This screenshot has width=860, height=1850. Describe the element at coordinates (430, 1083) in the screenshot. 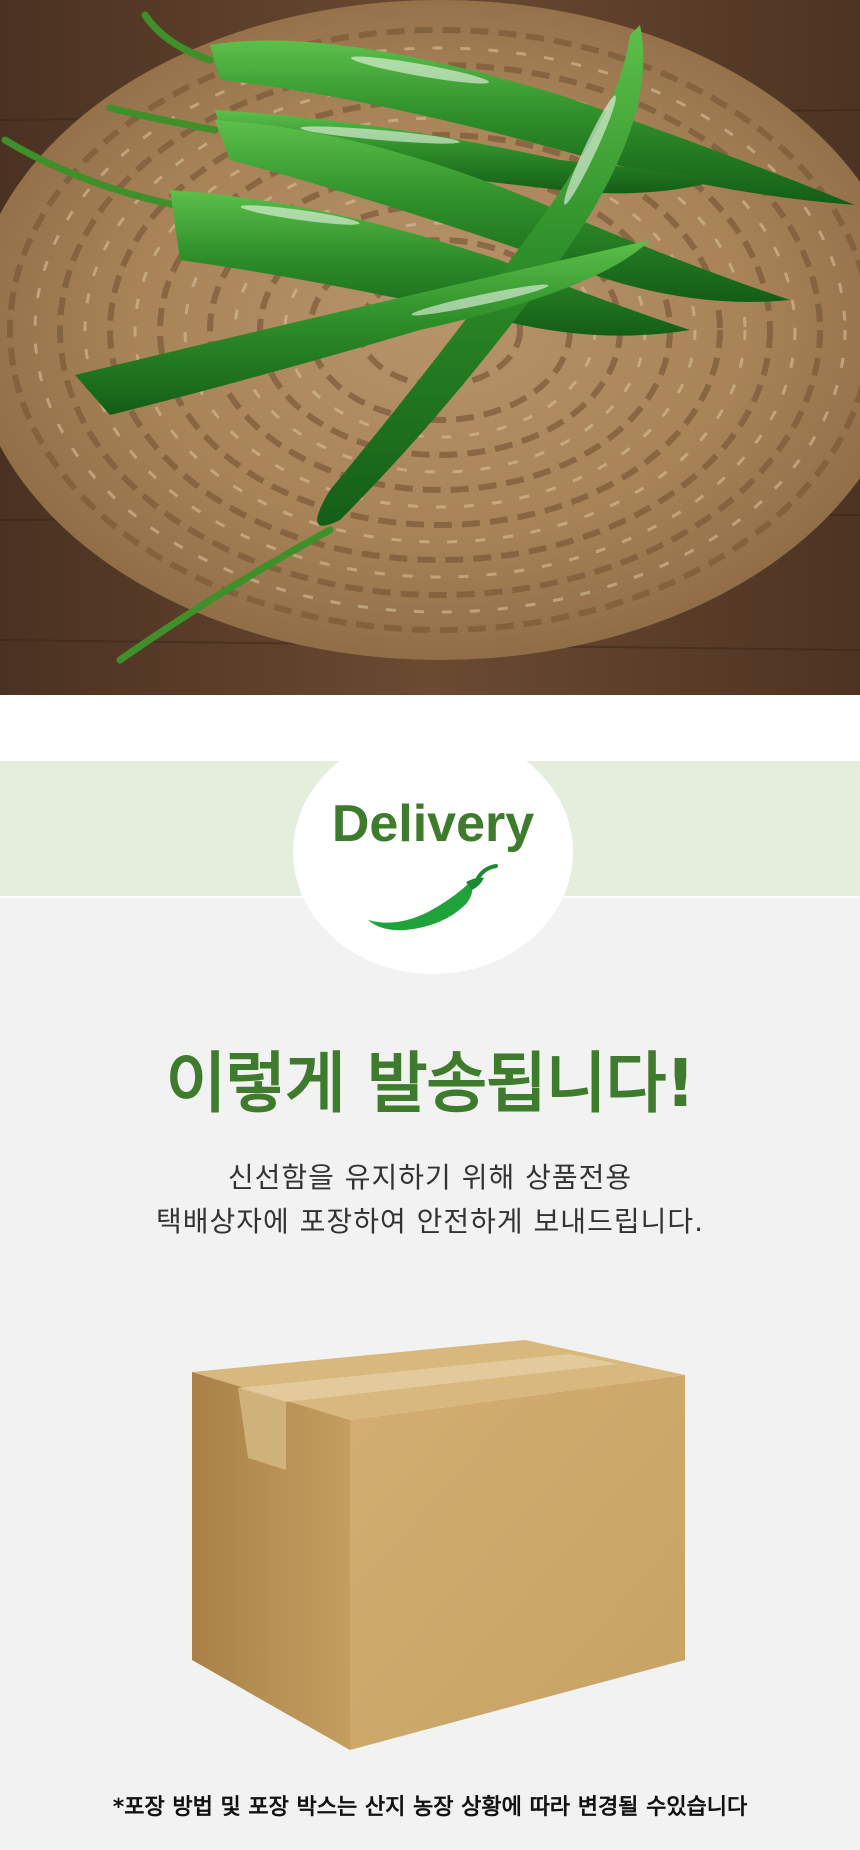

I see `page-headline: 이렇게 발송됩니다!` at that location.